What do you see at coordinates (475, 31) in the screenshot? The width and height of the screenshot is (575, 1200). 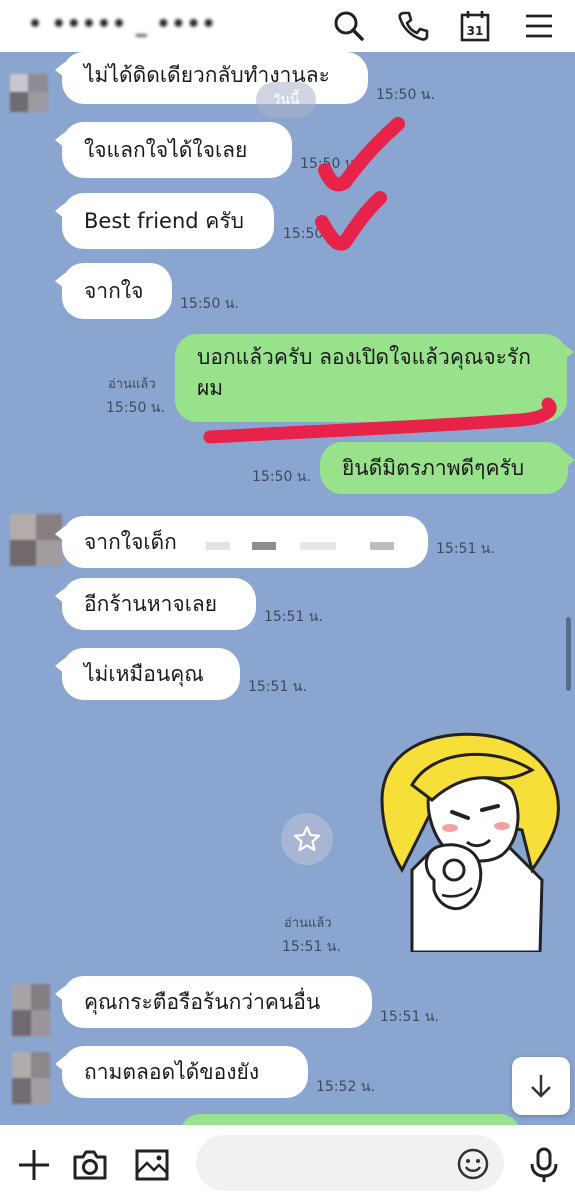 I see `calendar-day: 31` at bounding box center [475, 31].